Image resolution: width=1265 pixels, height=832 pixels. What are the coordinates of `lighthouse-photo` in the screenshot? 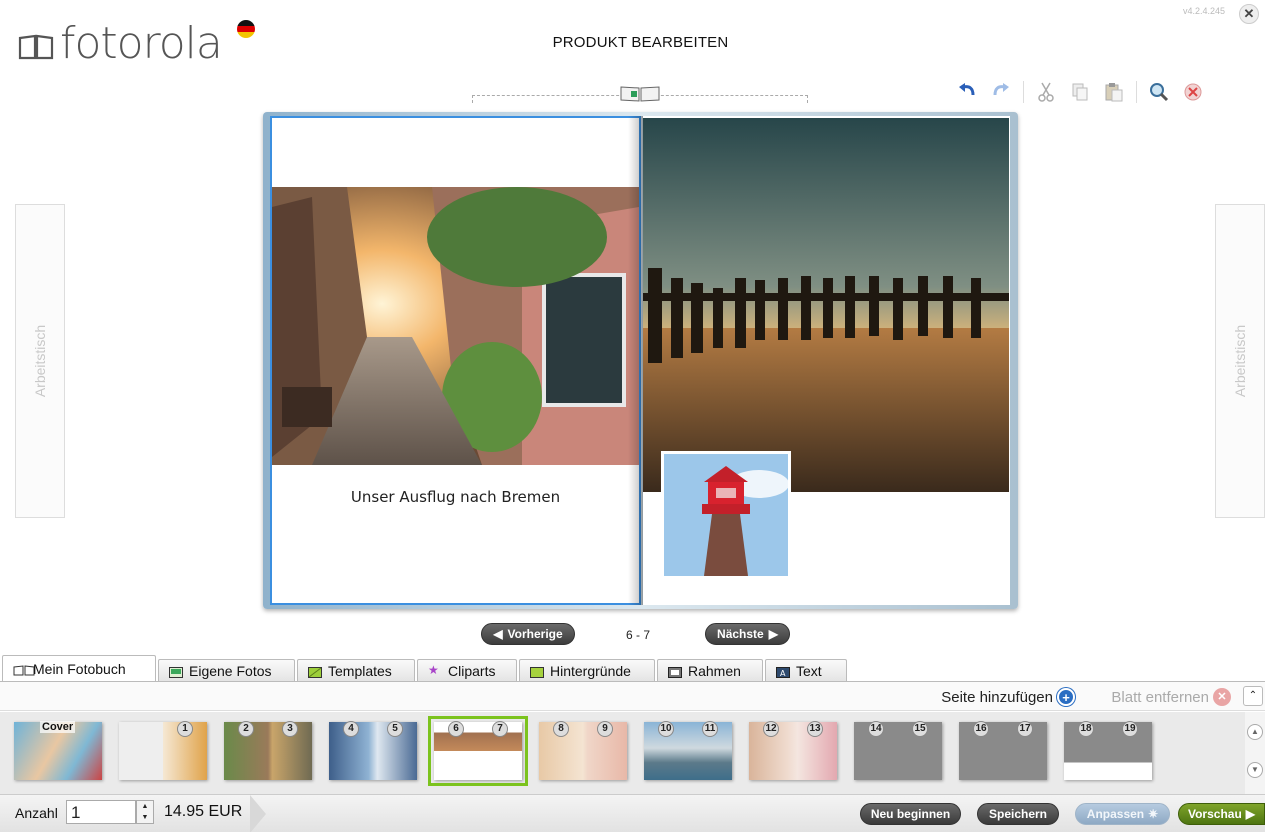 It's located at (726, 515).